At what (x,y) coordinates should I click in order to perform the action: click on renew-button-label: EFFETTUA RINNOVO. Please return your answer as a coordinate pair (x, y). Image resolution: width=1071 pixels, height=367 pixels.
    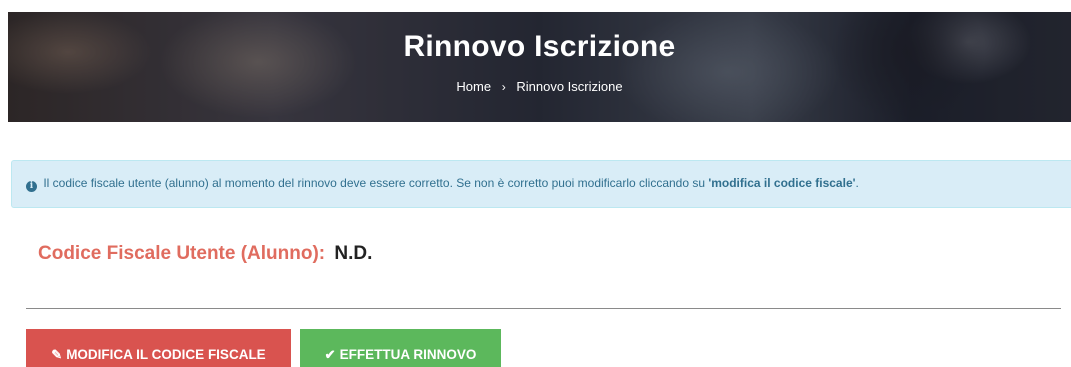
    Looking at the image, I should click on (408, 354).